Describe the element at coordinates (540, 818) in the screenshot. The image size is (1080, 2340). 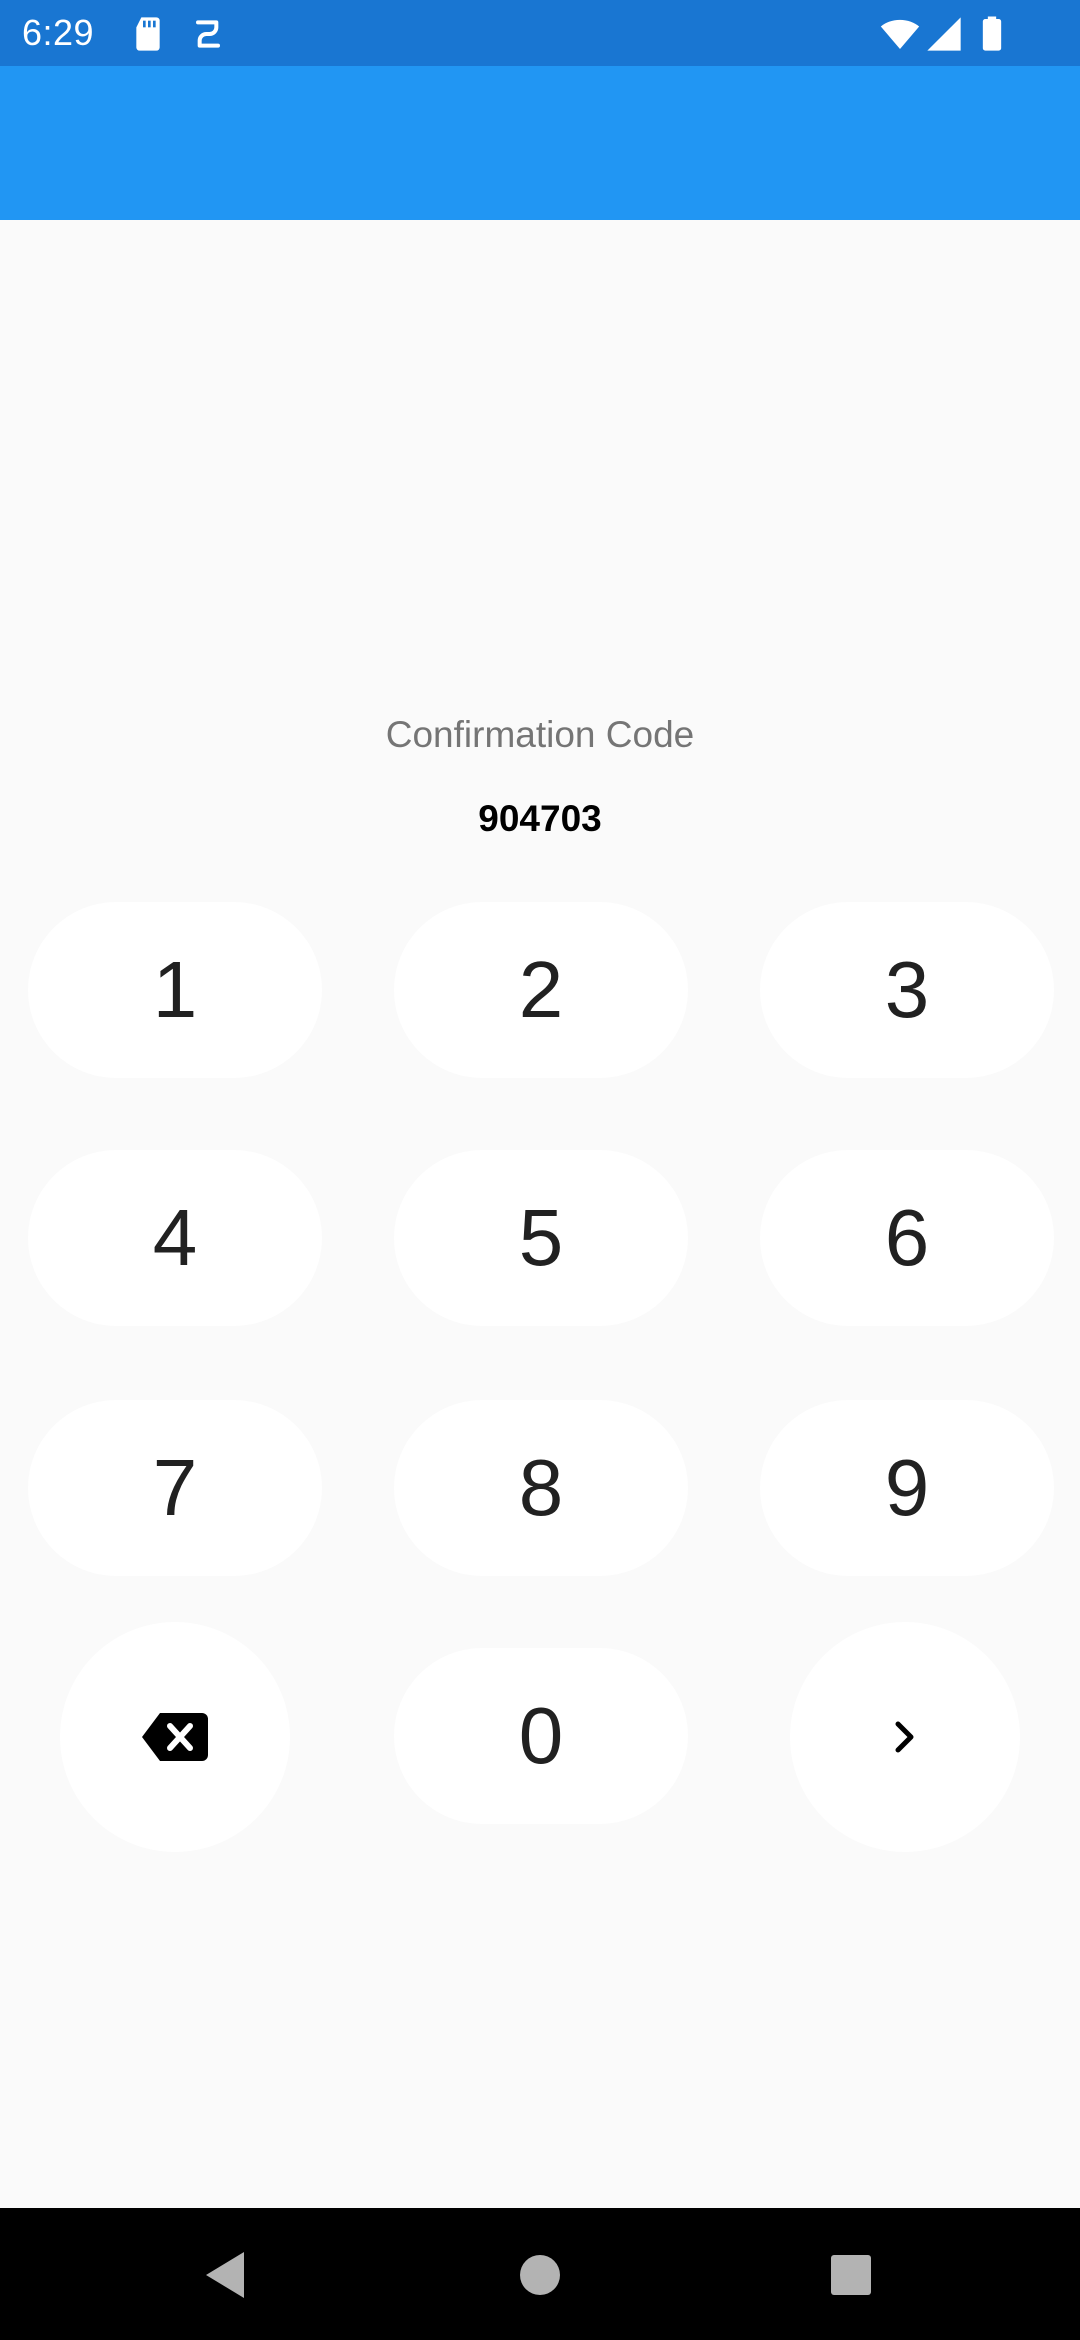
I see `confirmation-code-value: 904703` at that location.